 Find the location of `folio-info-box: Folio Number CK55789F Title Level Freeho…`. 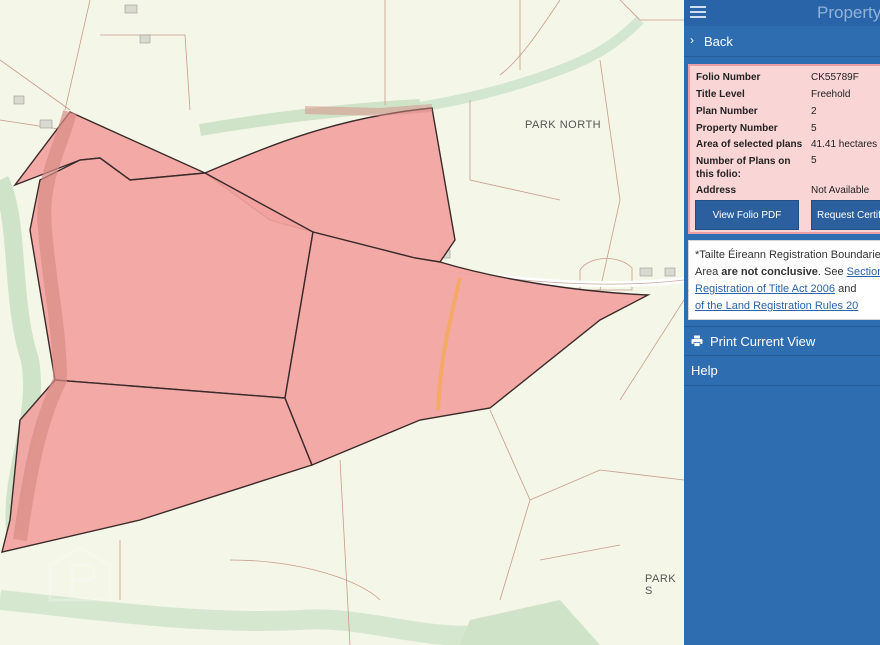

folio-info-box: Folio Number CK55789F Title Level Freeho… is located at coordinates (784, 149).